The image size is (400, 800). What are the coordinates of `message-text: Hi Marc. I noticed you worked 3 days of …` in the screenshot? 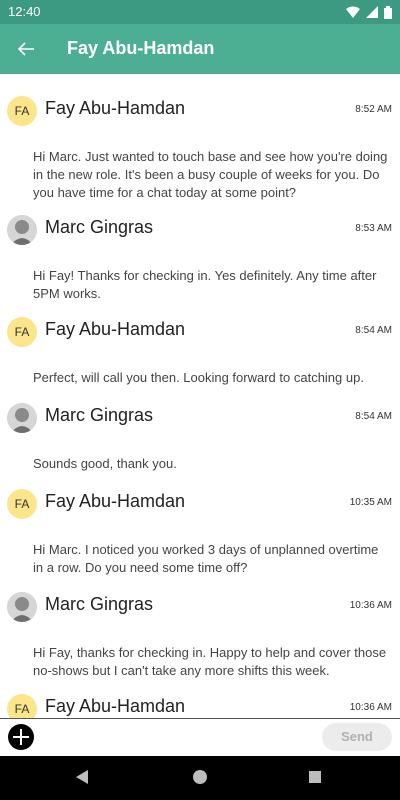 It's located at (206, 558).